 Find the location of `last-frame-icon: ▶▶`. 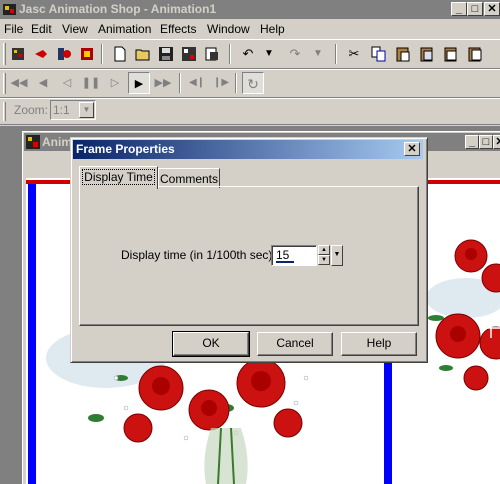

last-frame-icon: ▶▶ is located at coordinates (163, 83).